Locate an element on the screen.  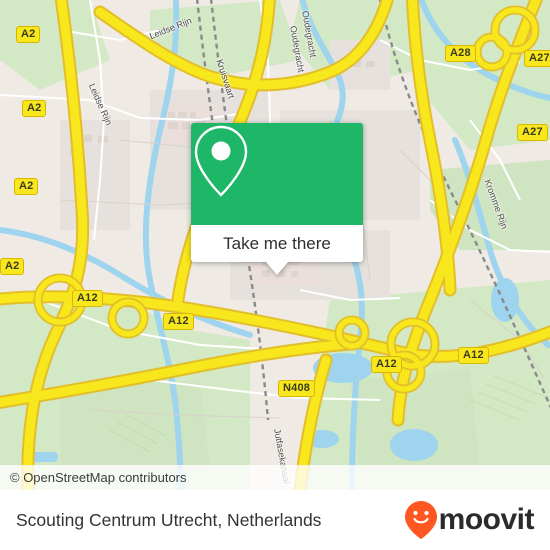
map-pin-icon is located at coordinates (221, 161).